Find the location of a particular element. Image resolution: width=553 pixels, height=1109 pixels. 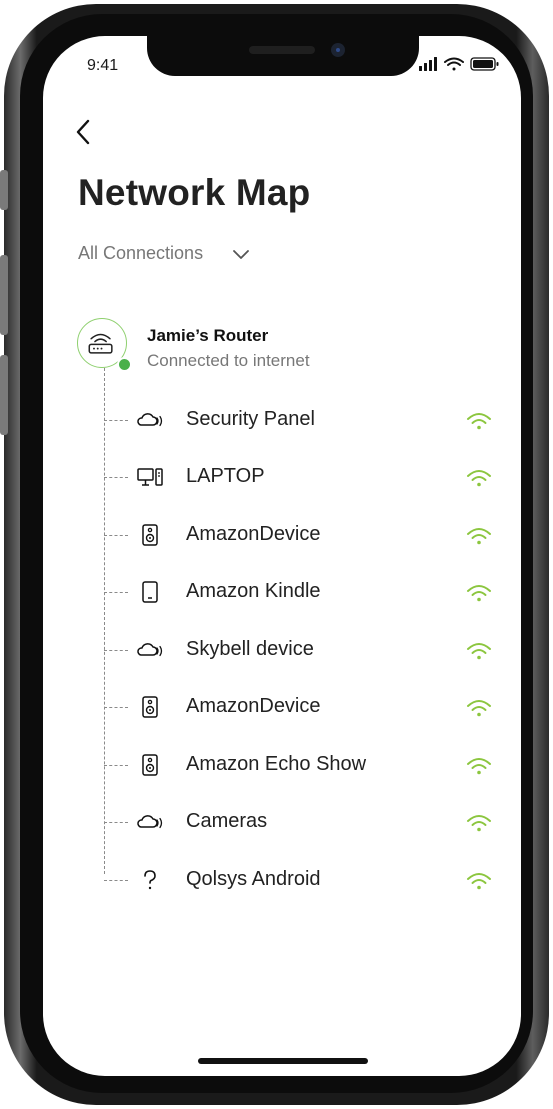

router-online-indicator is located at coordinates (124, 364).